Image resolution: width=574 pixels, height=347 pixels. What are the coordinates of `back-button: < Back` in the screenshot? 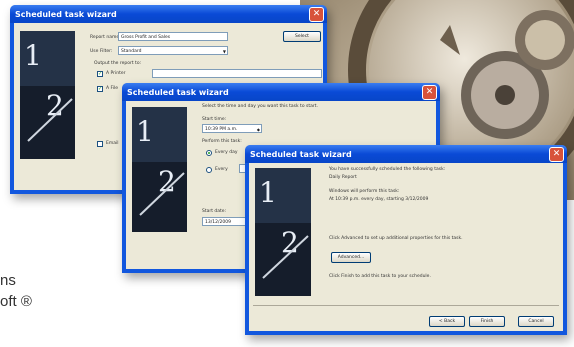 It's located at (447, 321).